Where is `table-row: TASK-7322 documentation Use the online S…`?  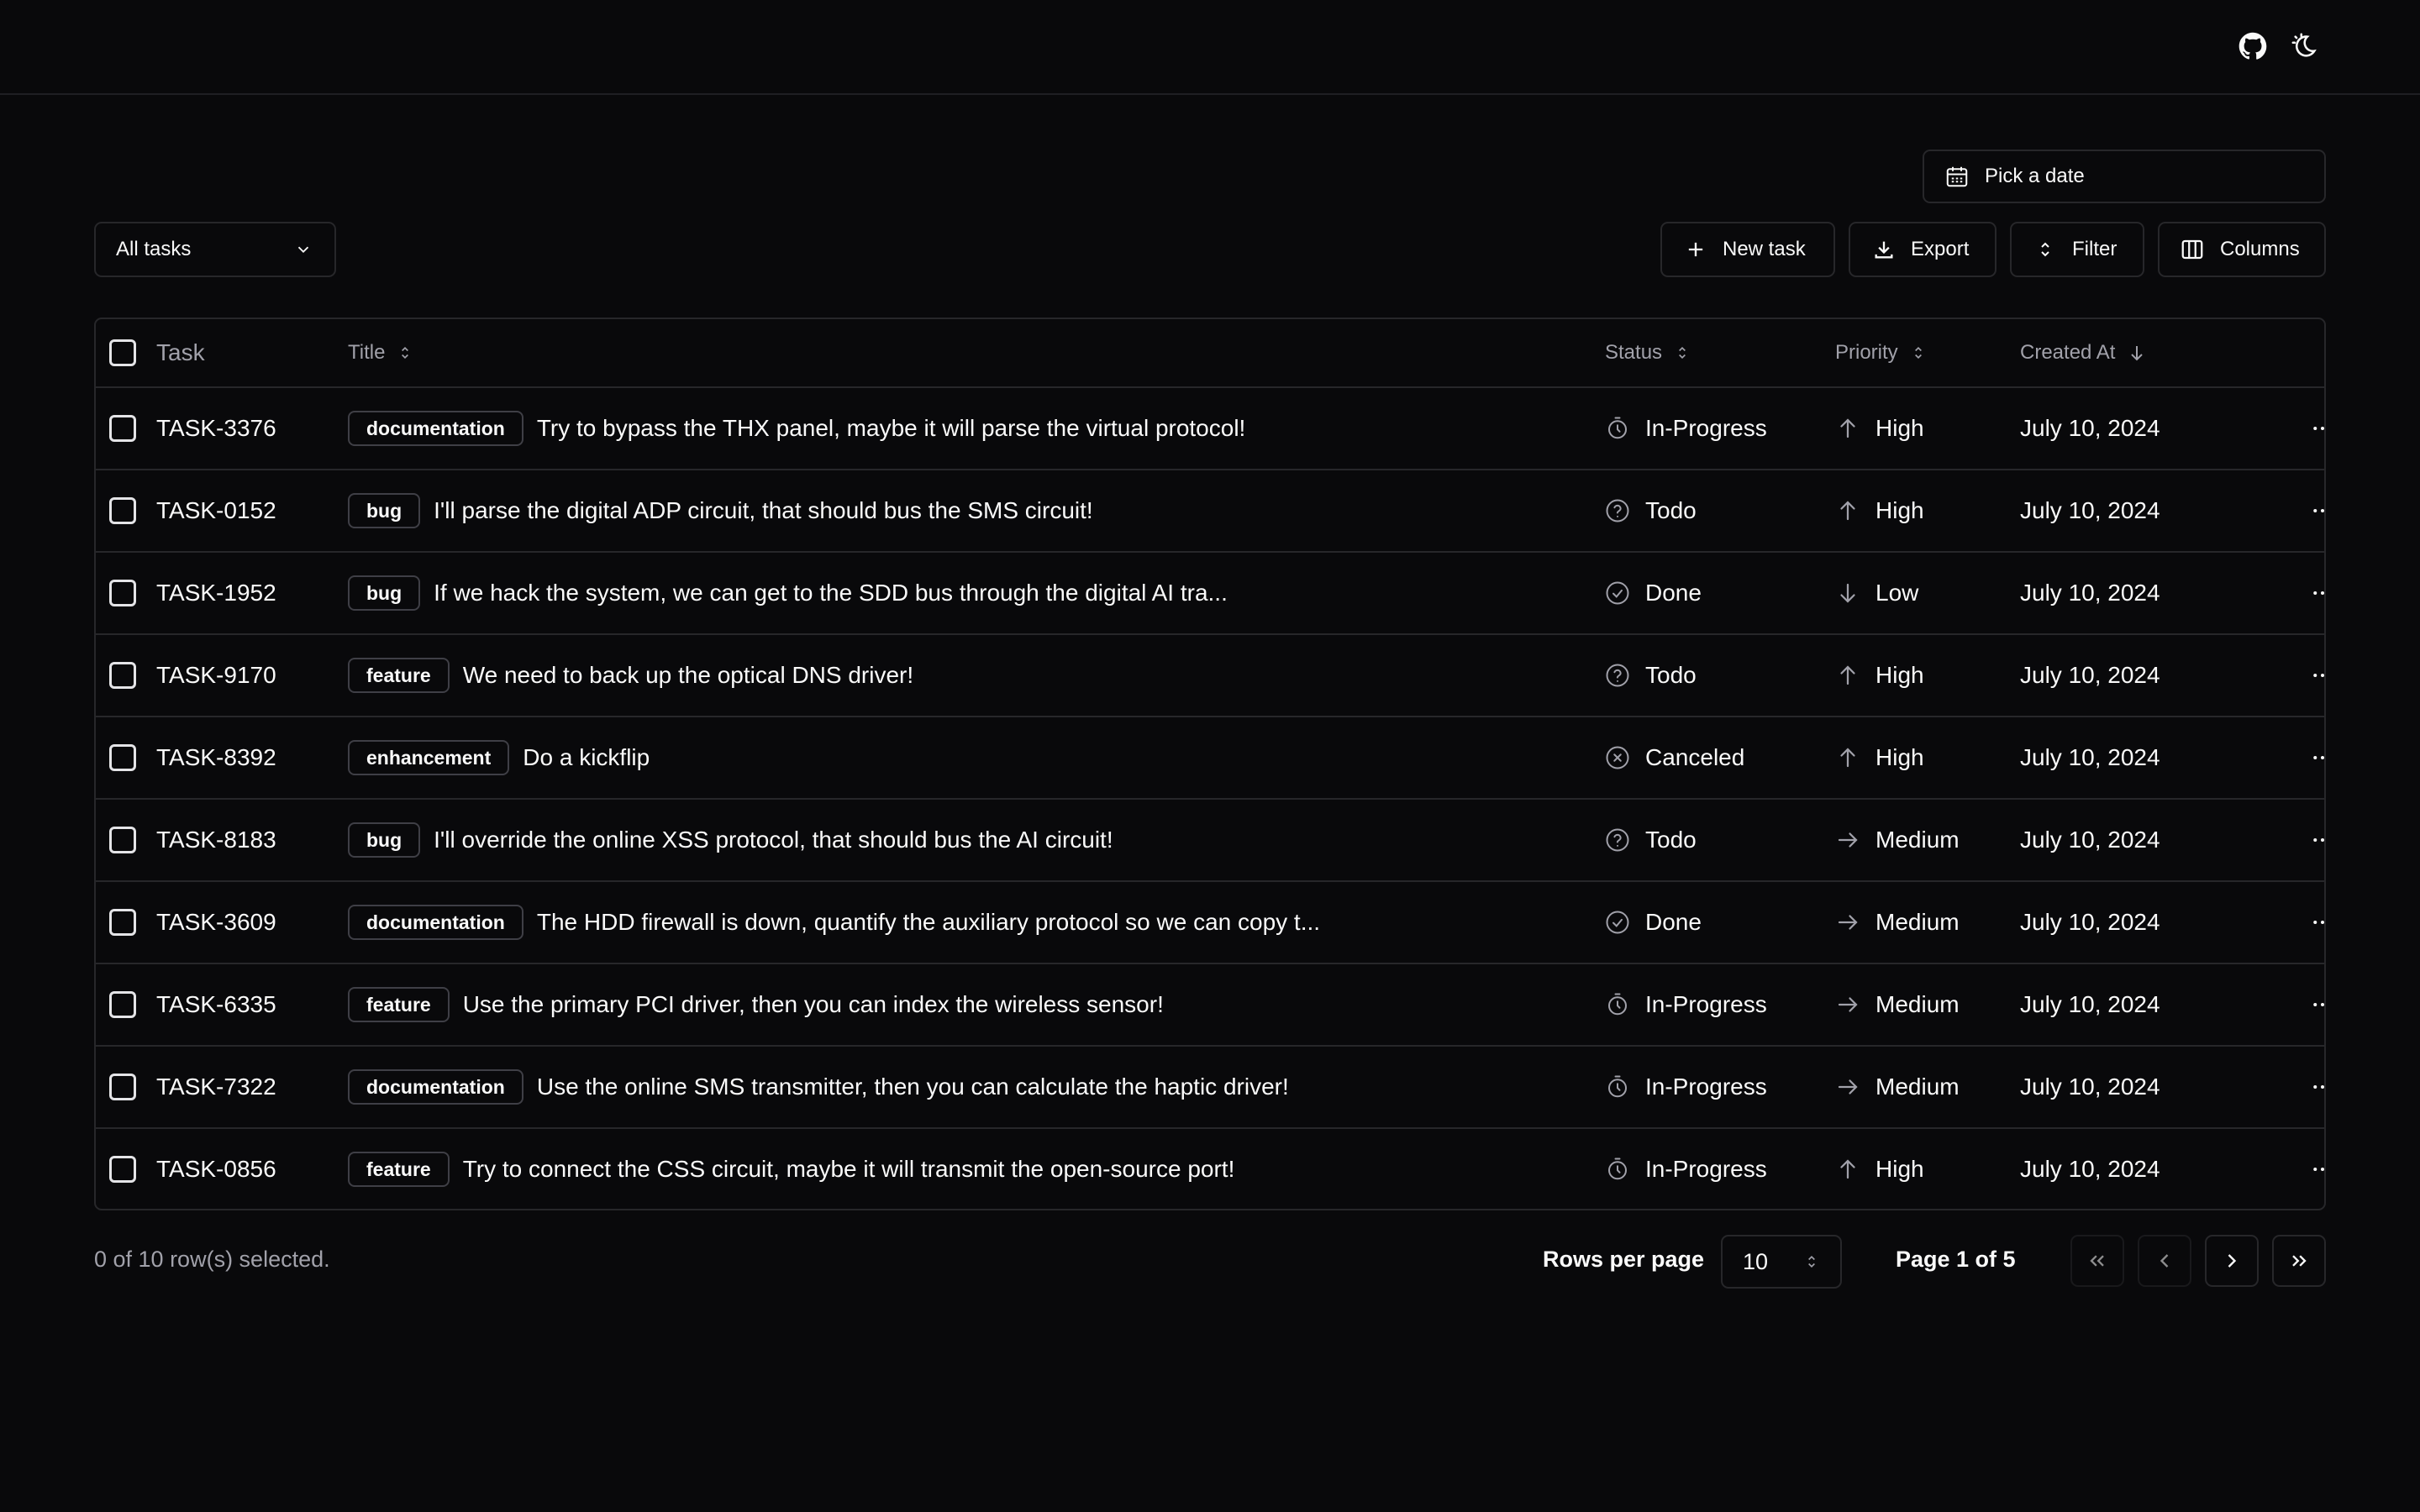
table-row: TASK-7322 documentation Use the online S… is located at coordinates (1210, 1088).